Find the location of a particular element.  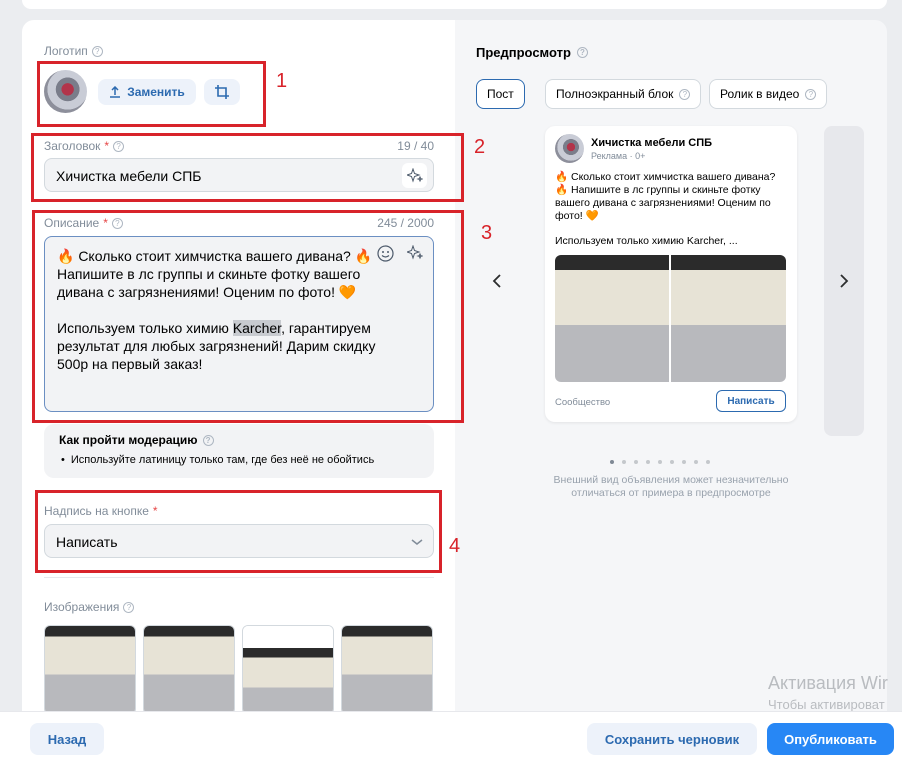

tab-video-clip: Ролик в видео? is located at coordinates (768, 94).